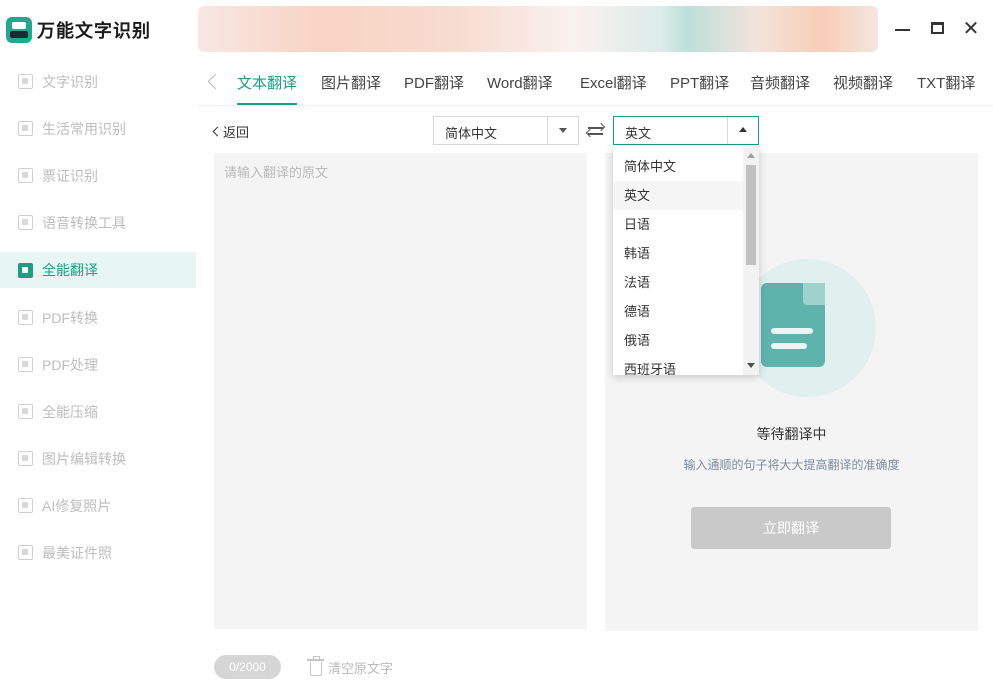 This screenshot has width=993, height=694. Describe the element at coordinates (471, 133) in the screenshot. I see `source-language-value: 简体中文` at that location.